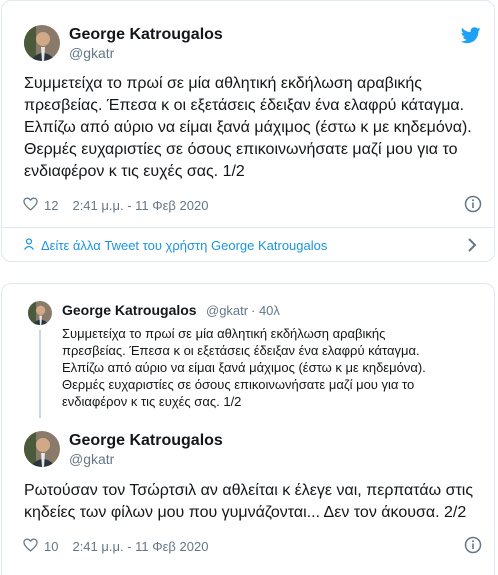 This screenshot has width=498, height=575. What do you see at coordinates (129, 310) in the screenshot?
I see `reply-author-name: George Katrougalos` at bounding box center [129, 310].